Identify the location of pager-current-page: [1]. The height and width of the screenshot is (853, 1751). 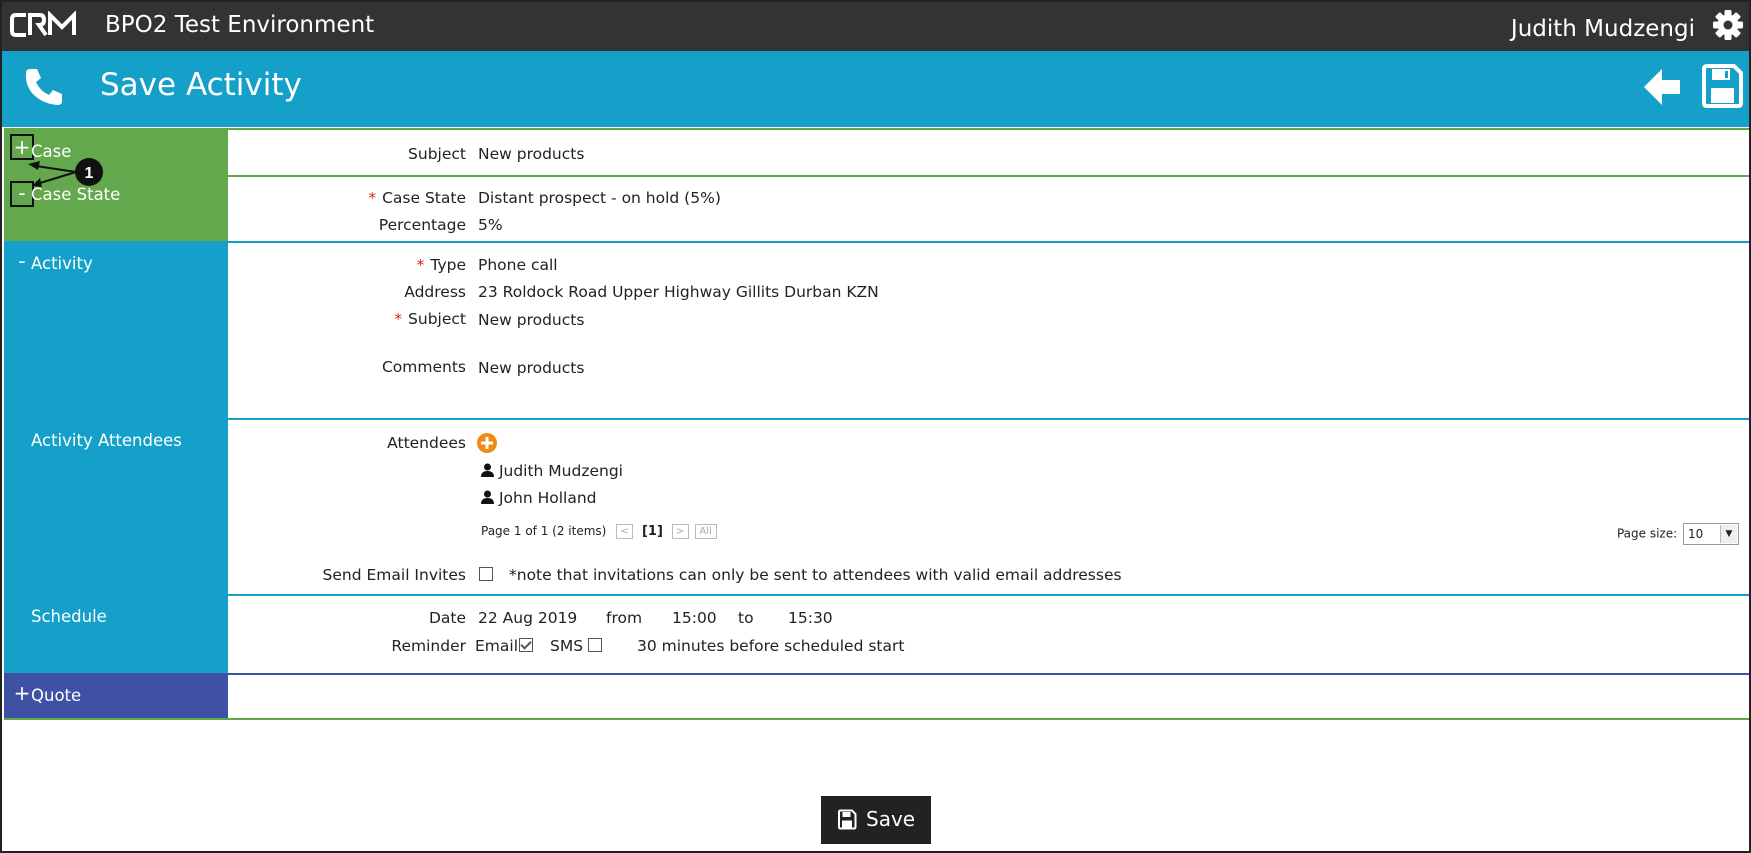
(652, 531).